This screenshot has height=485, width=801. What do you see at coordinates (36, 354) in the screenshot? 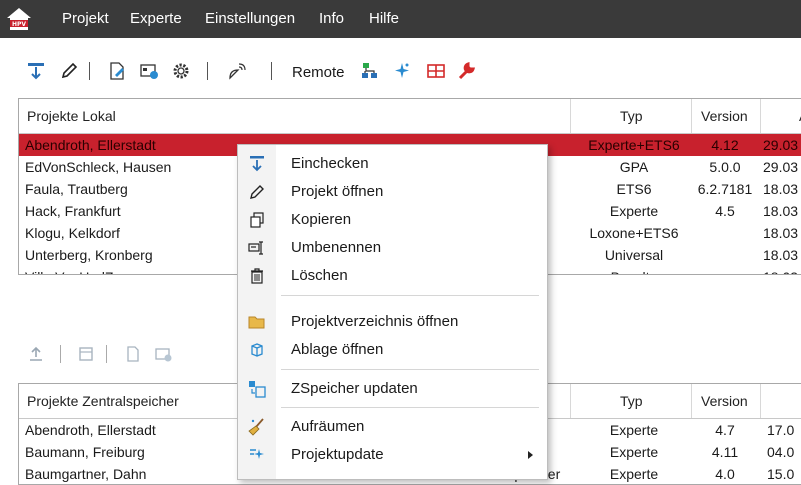
I see `upload-icon` at bounding box center [36, 354].